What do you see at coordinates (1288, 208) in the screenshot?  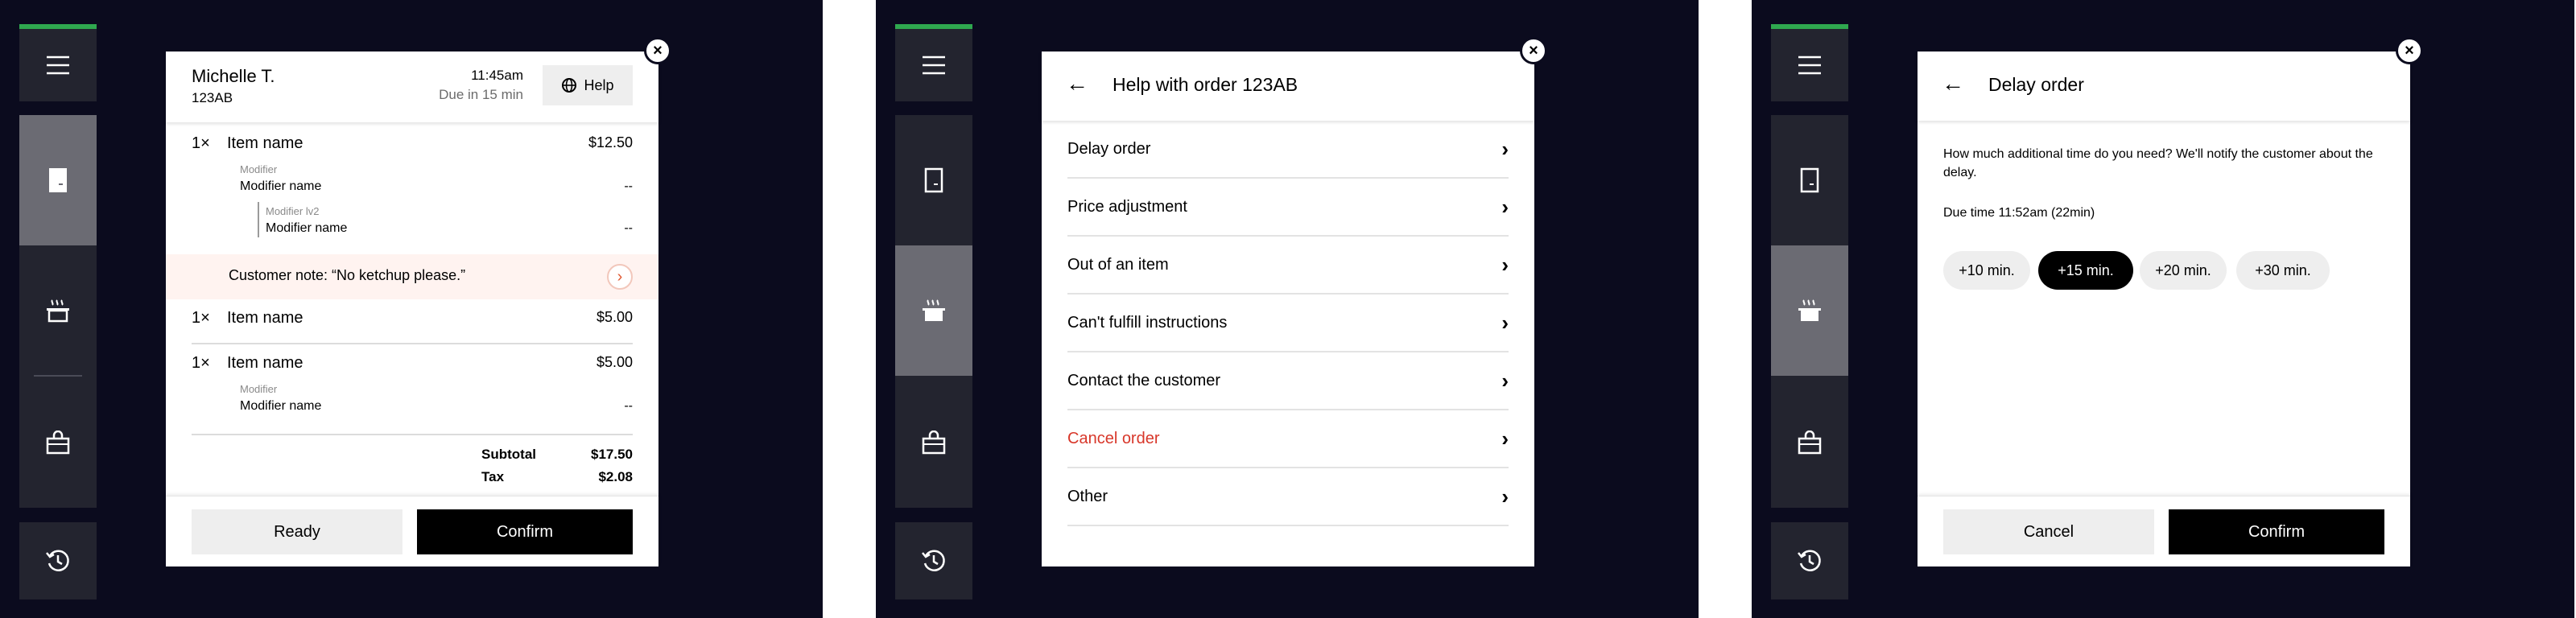 I see `help-option-price-adjustment: Price adjustment ›` at bounding box center [1288, 208].